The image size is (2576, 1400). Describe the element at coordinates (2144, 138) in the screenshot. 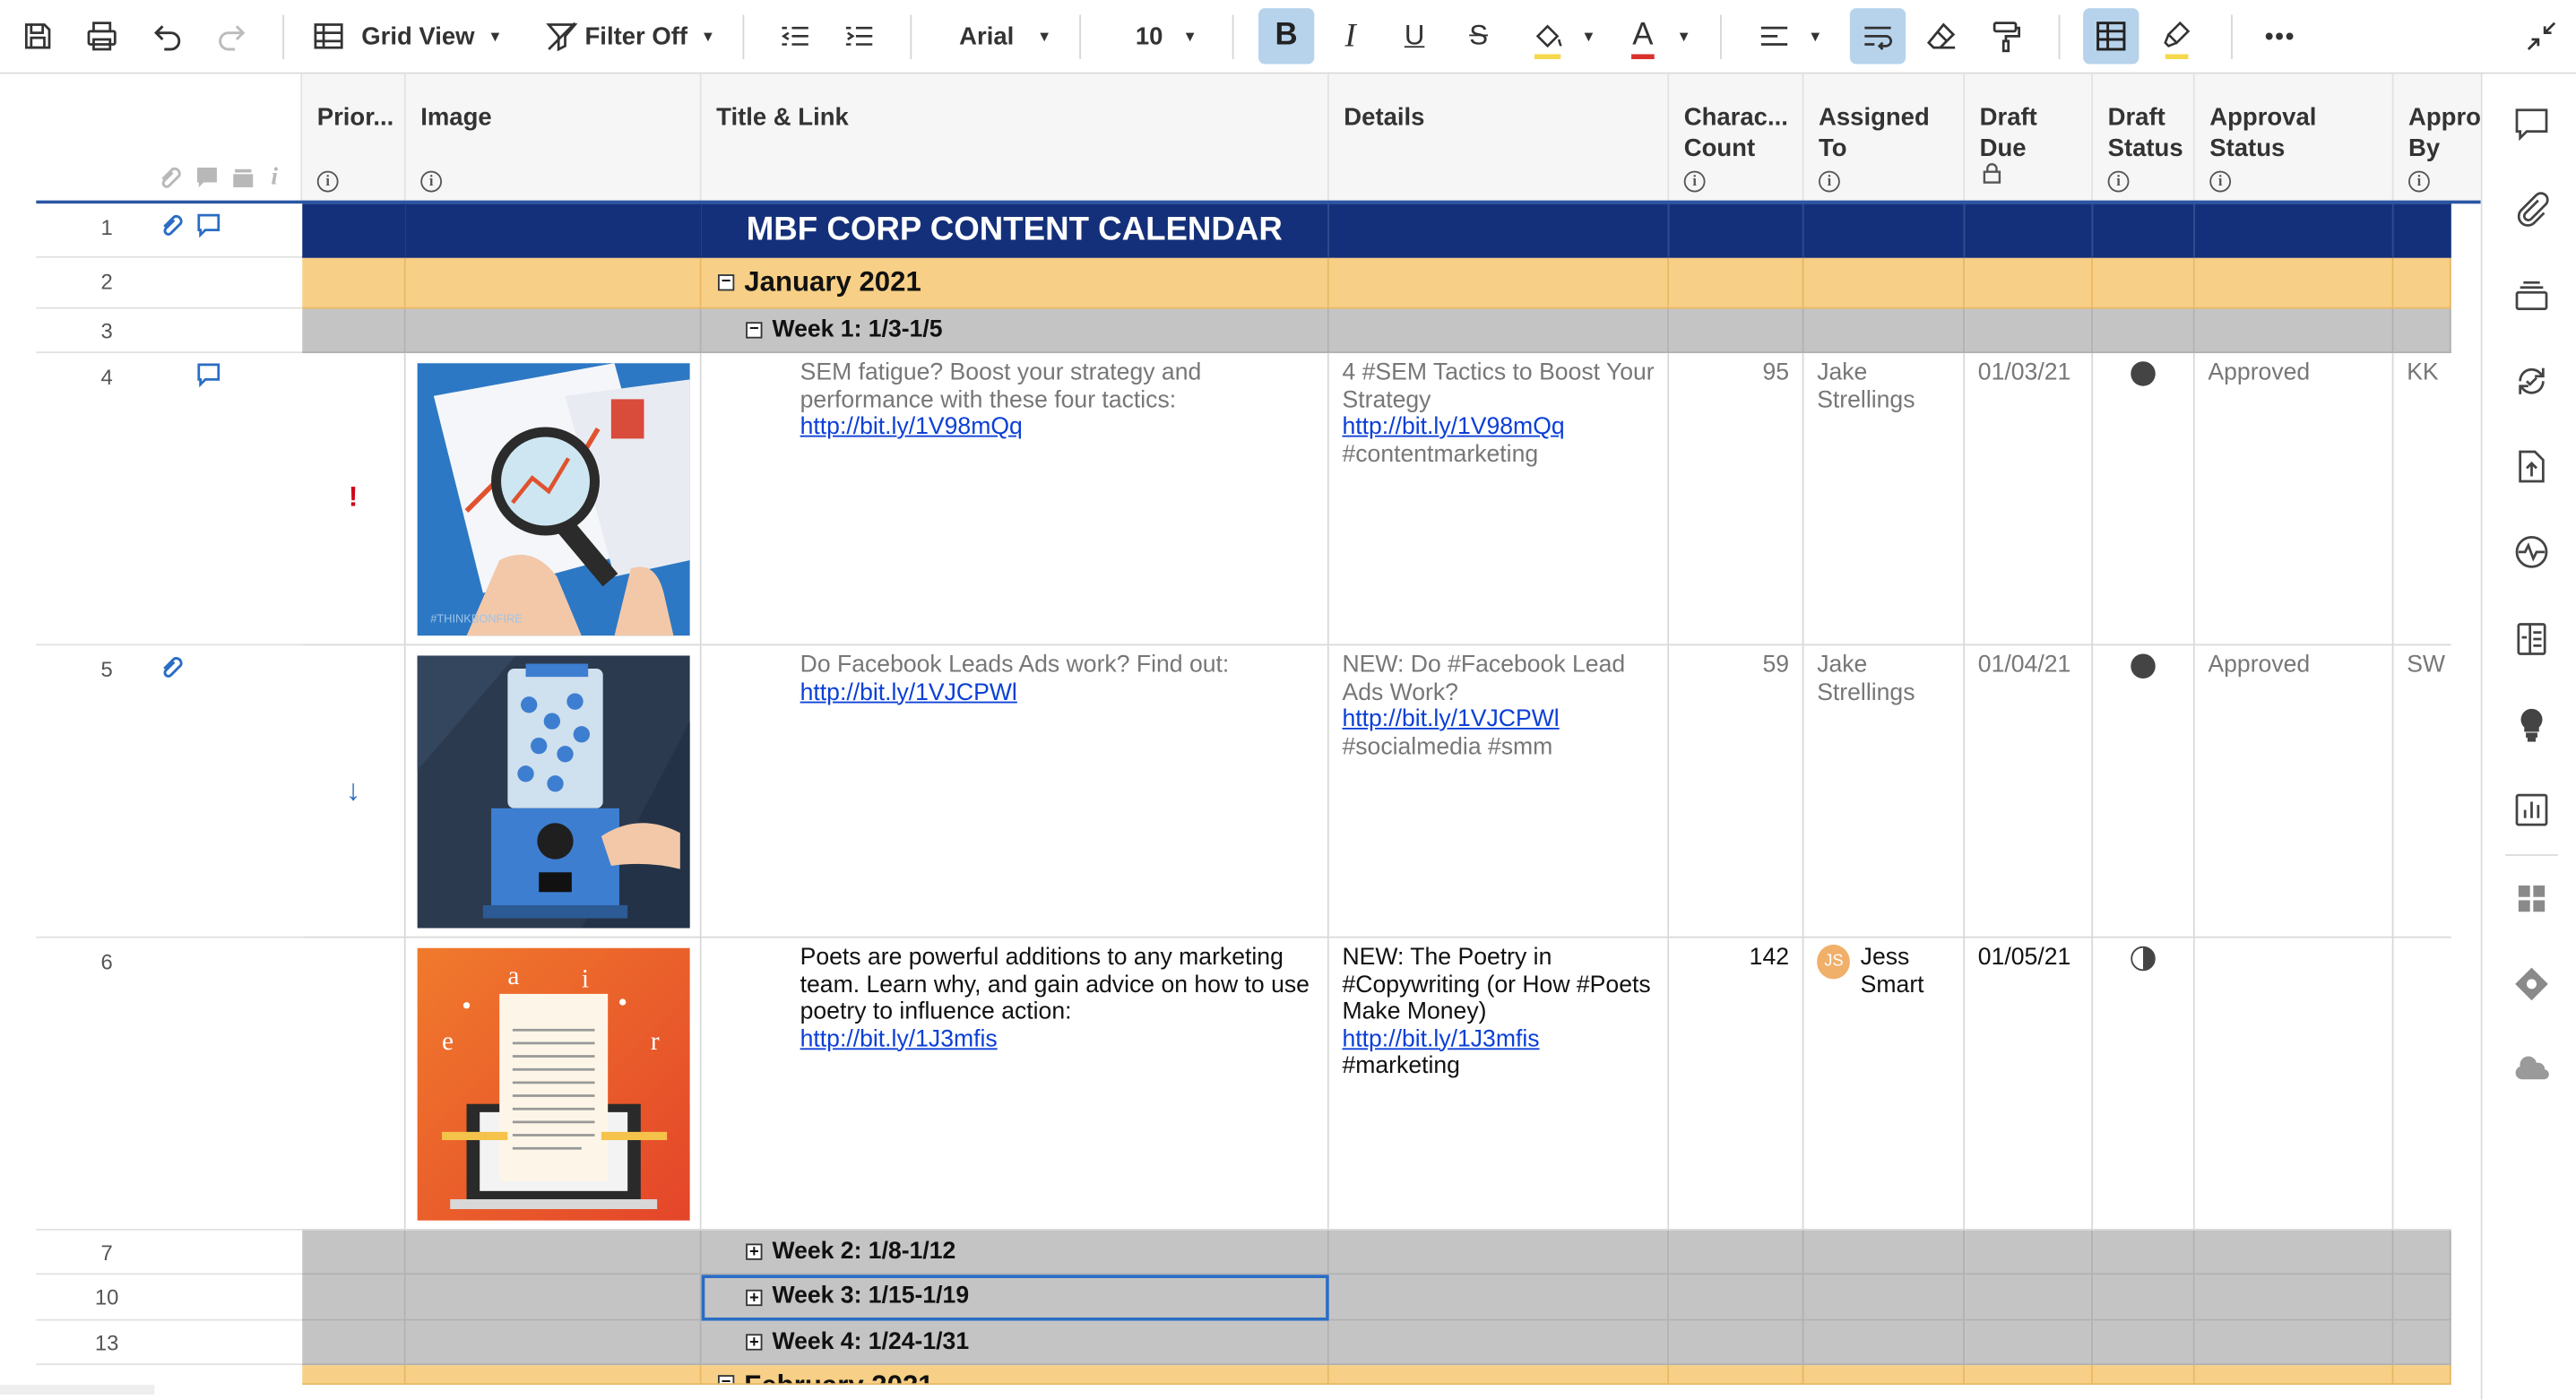

I see `column-header-draft-status: Draft Status i` at that location.